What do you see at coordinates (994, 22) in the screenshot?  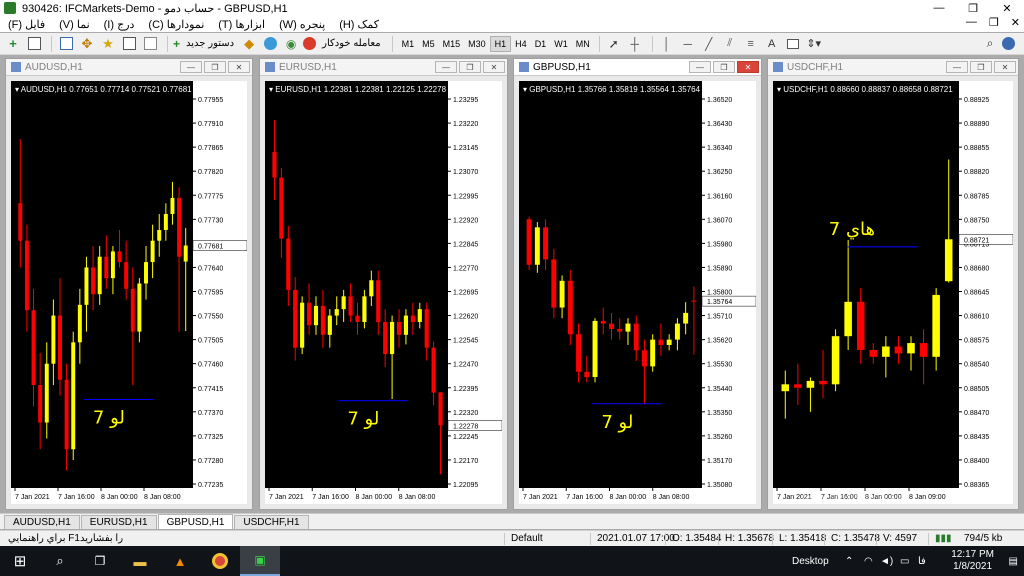 I see `mdi-restore-button: ❐` at bounding box center [994, 22].